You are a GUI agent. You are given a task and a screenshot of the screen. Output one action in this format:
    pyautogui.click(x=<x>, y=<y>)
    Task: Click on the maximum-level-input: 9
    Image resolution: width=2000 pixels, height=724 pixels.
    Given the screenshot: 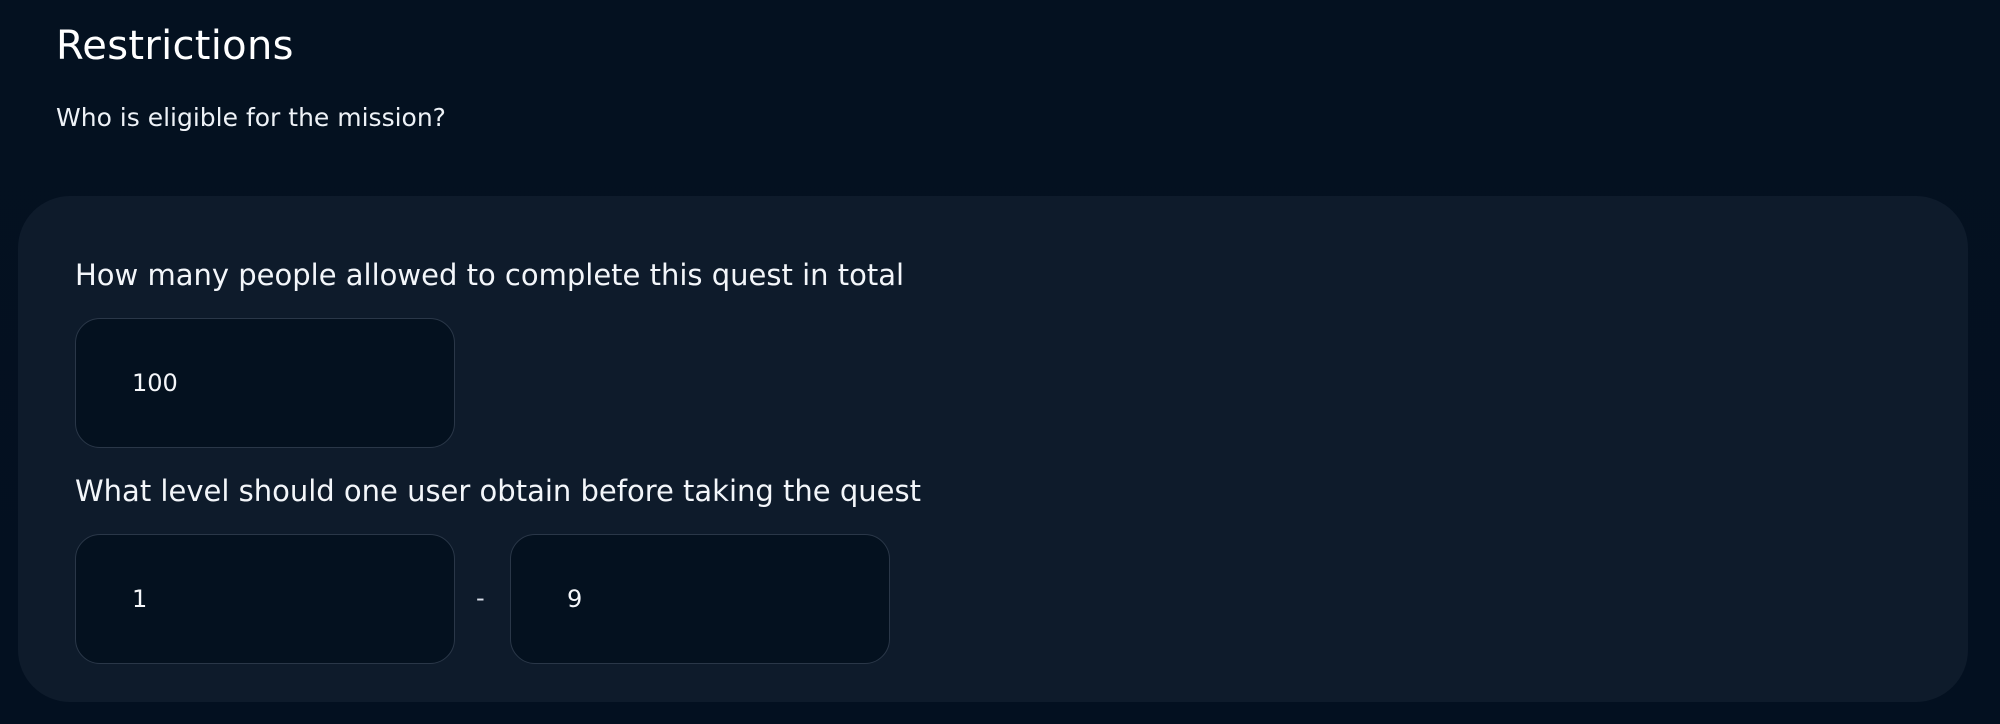 What is the action you would take?
    pyautogui.click(x=700, y=599)
    